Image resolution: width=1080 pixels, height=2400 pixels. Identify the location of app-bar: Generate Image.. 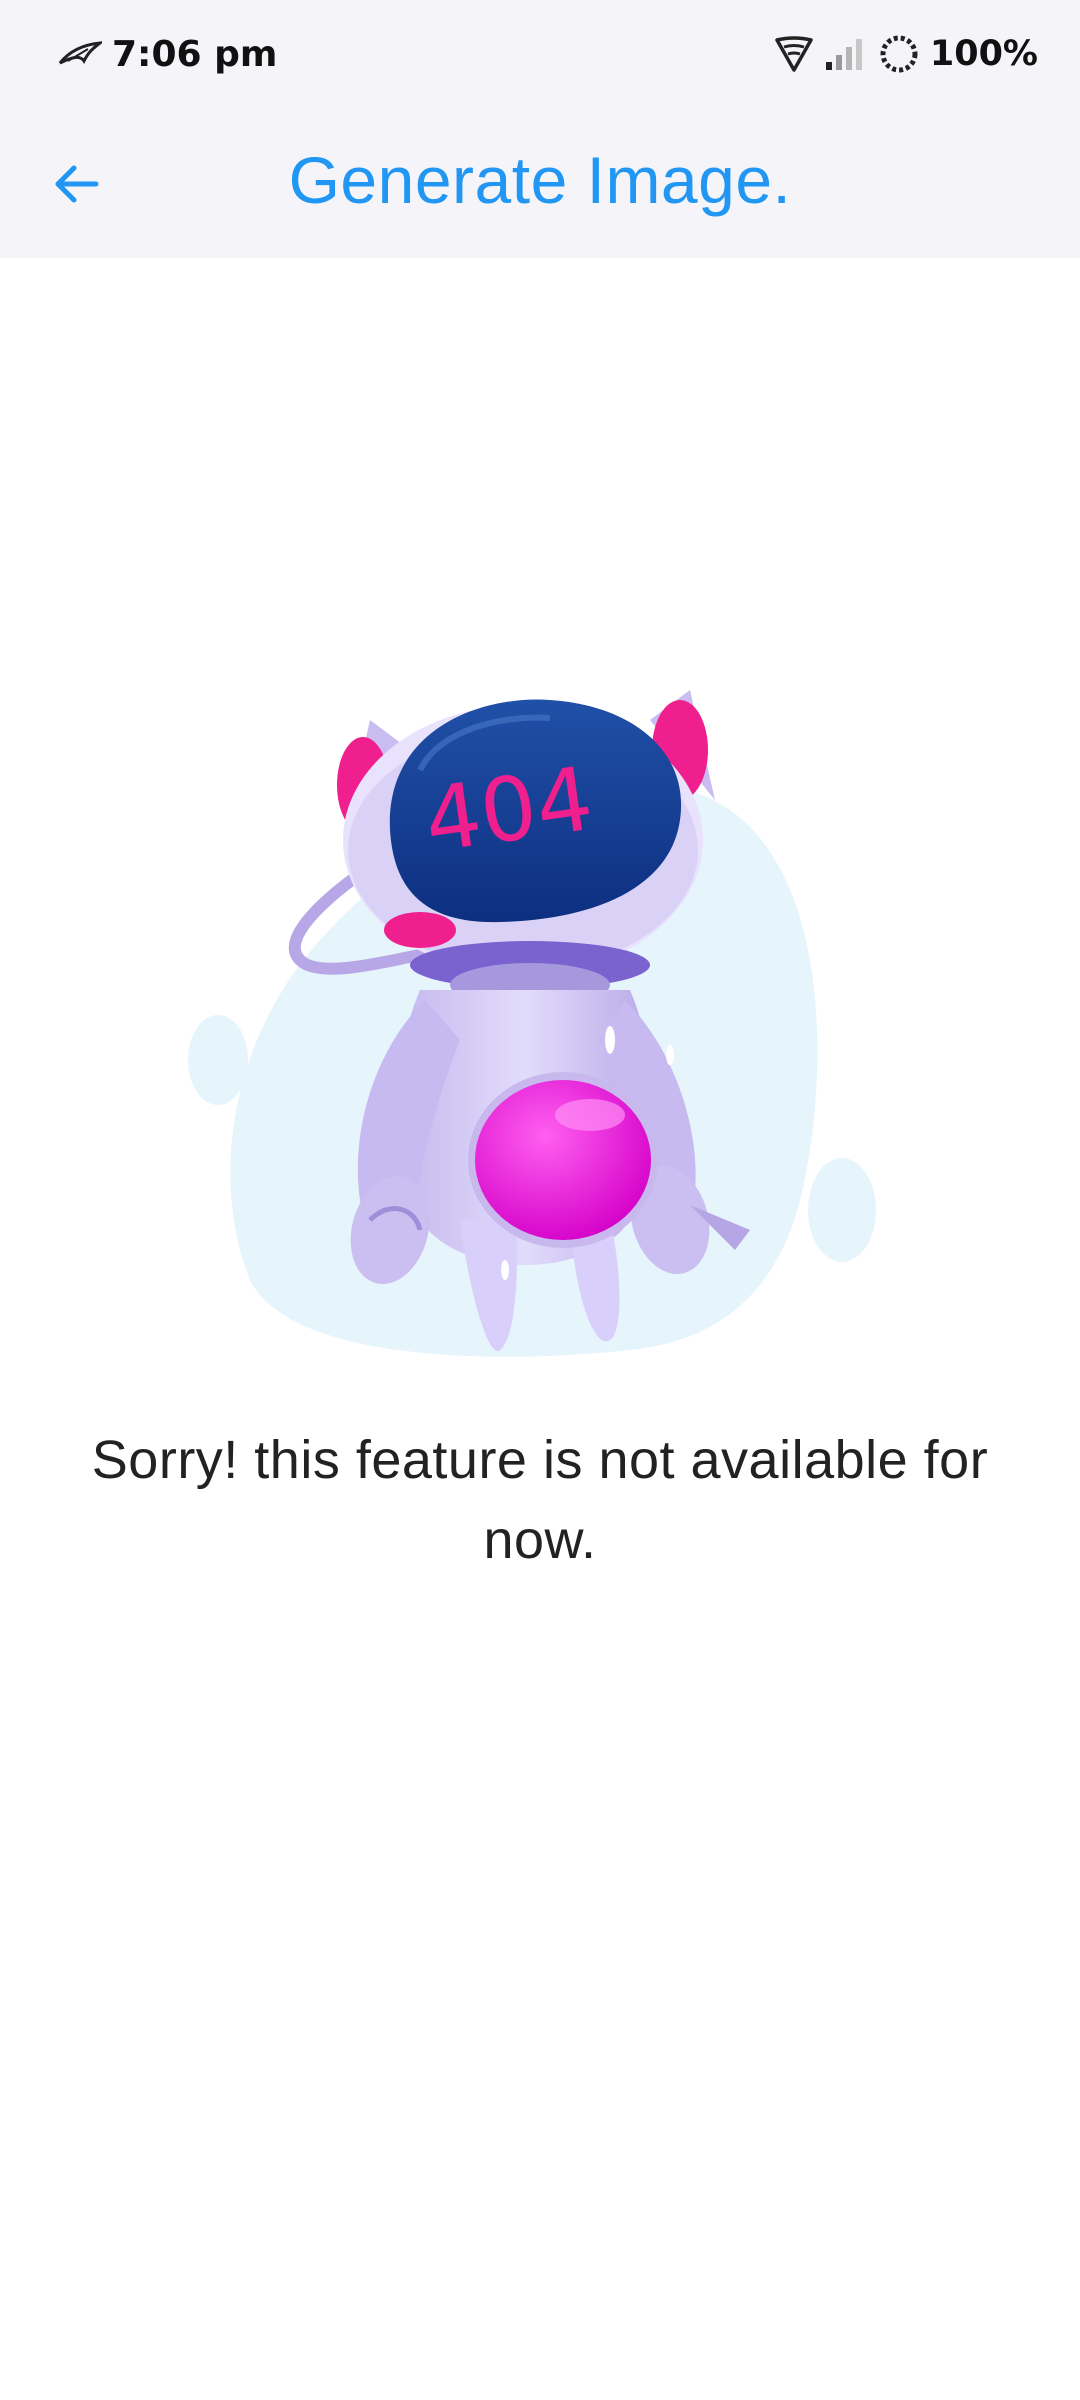
(540, 184).